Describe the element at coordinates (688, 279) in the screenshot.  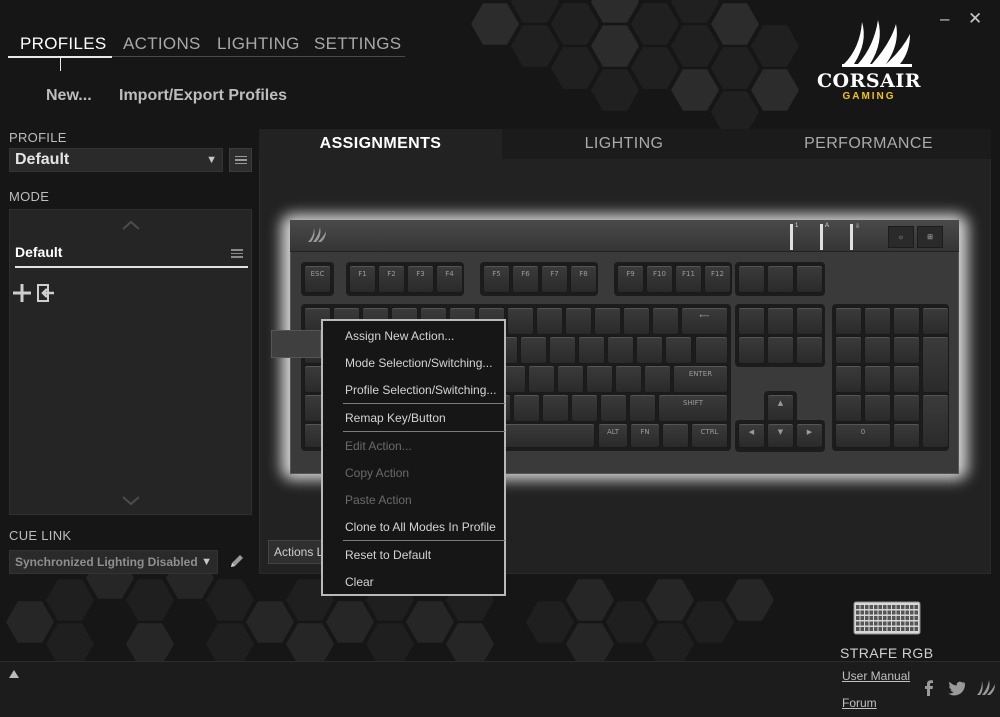
I see `key-f: F11` at that location.